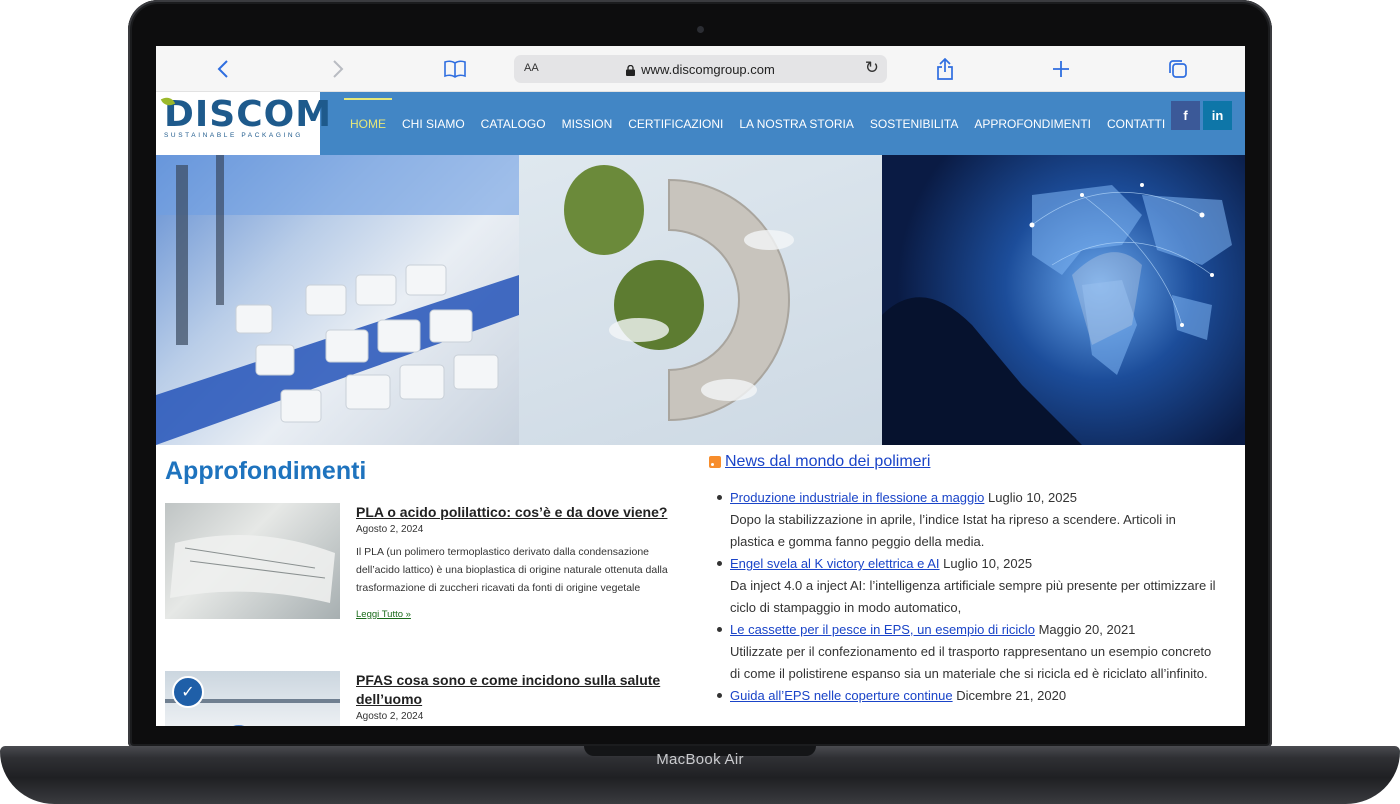  Describe the element at coordinates (1011, 695) in the screenshot. I see `news-date: Dicembre 21, 2020` at that location.